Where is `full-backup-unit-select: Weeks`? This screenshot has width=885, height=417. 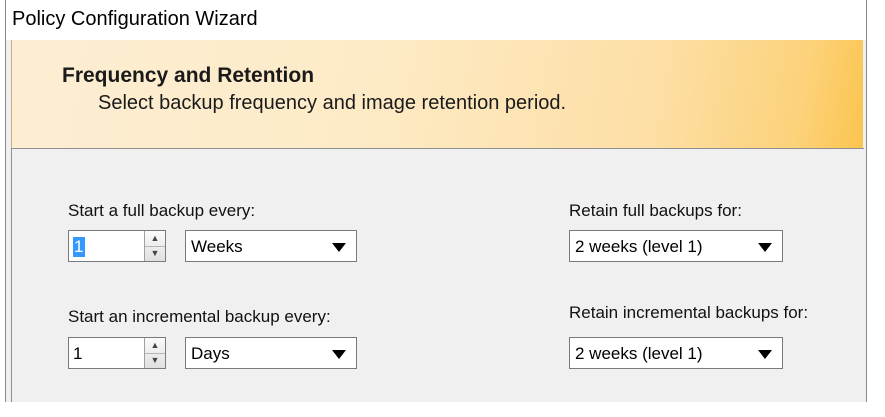 full-backup-unit-select: Weeks is located at coordinates (271, 246).